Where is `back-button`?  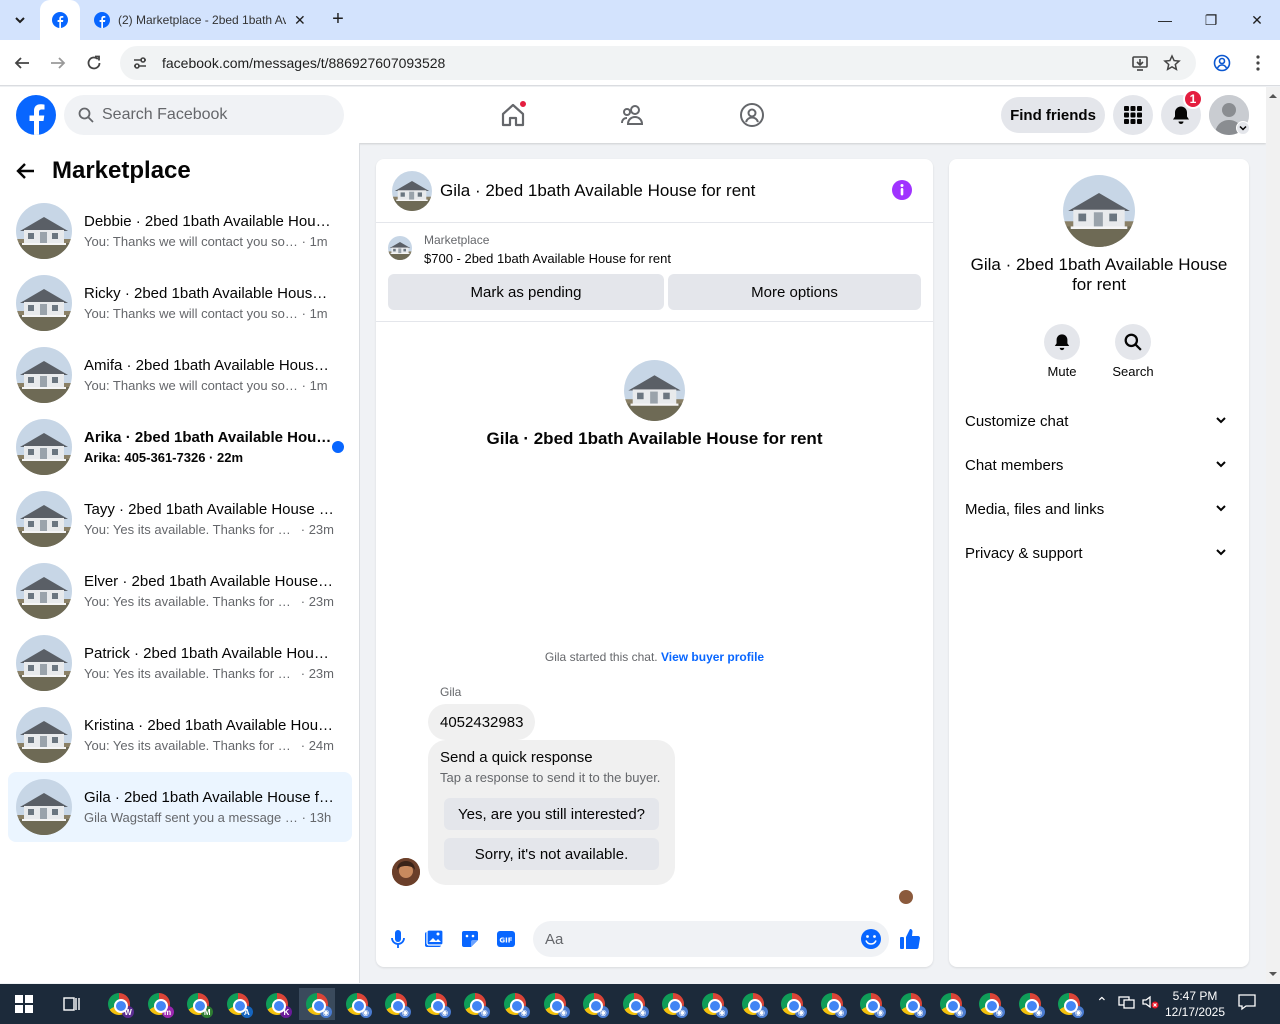 back-button is located at coordinates (22, 63).